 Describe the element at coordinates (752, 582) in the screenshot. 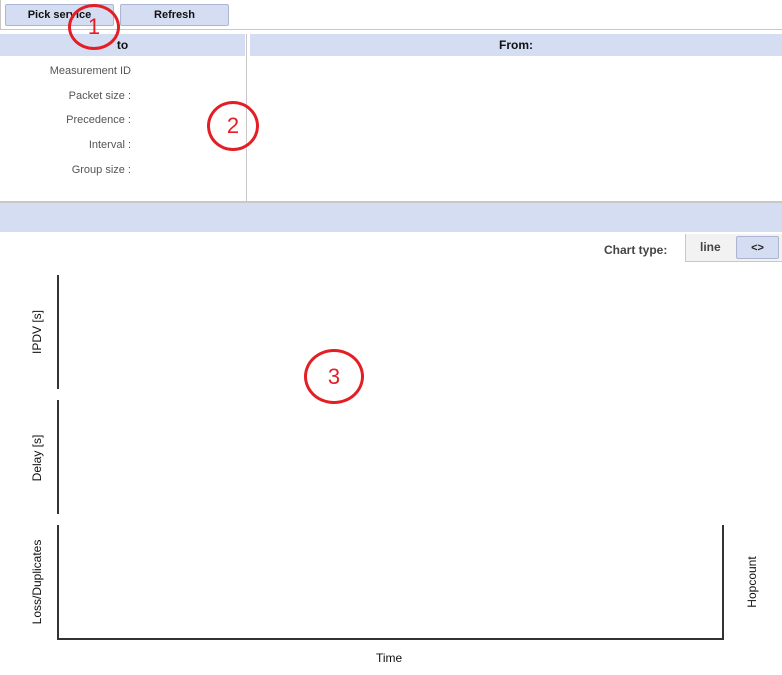

I see `hopcount-axis-label: Hopcount` at that location.